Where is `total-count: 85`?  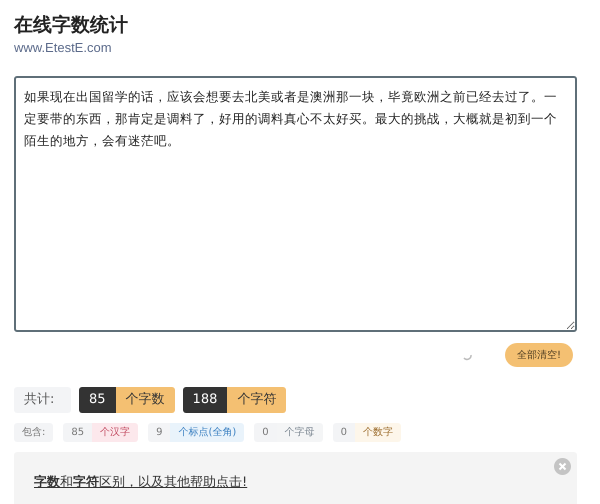 total-count: 85 is located at coordinates (97, 400).